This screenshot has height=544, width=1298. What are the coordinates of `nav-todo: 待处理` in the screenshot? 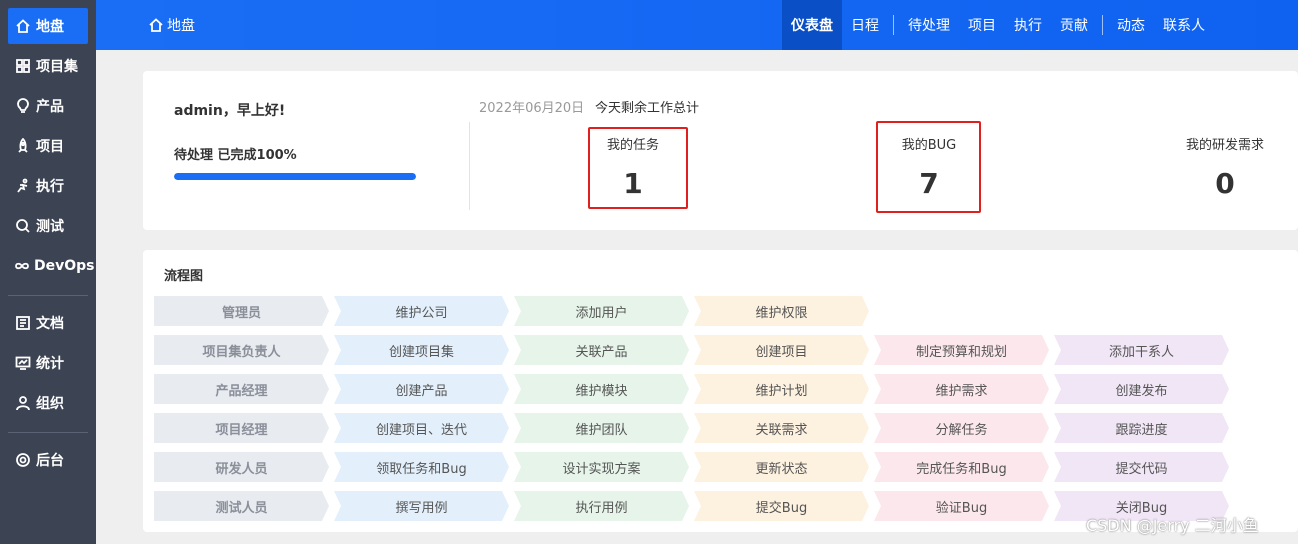 It's located at (929, 25).